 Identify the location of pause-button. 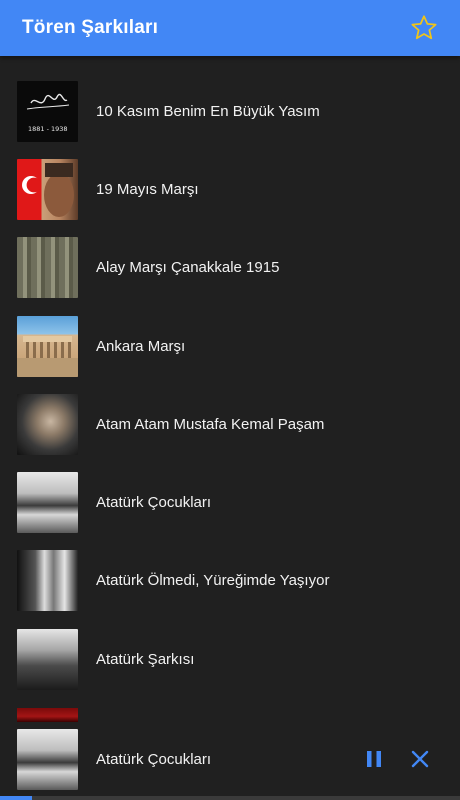
(374, 759).